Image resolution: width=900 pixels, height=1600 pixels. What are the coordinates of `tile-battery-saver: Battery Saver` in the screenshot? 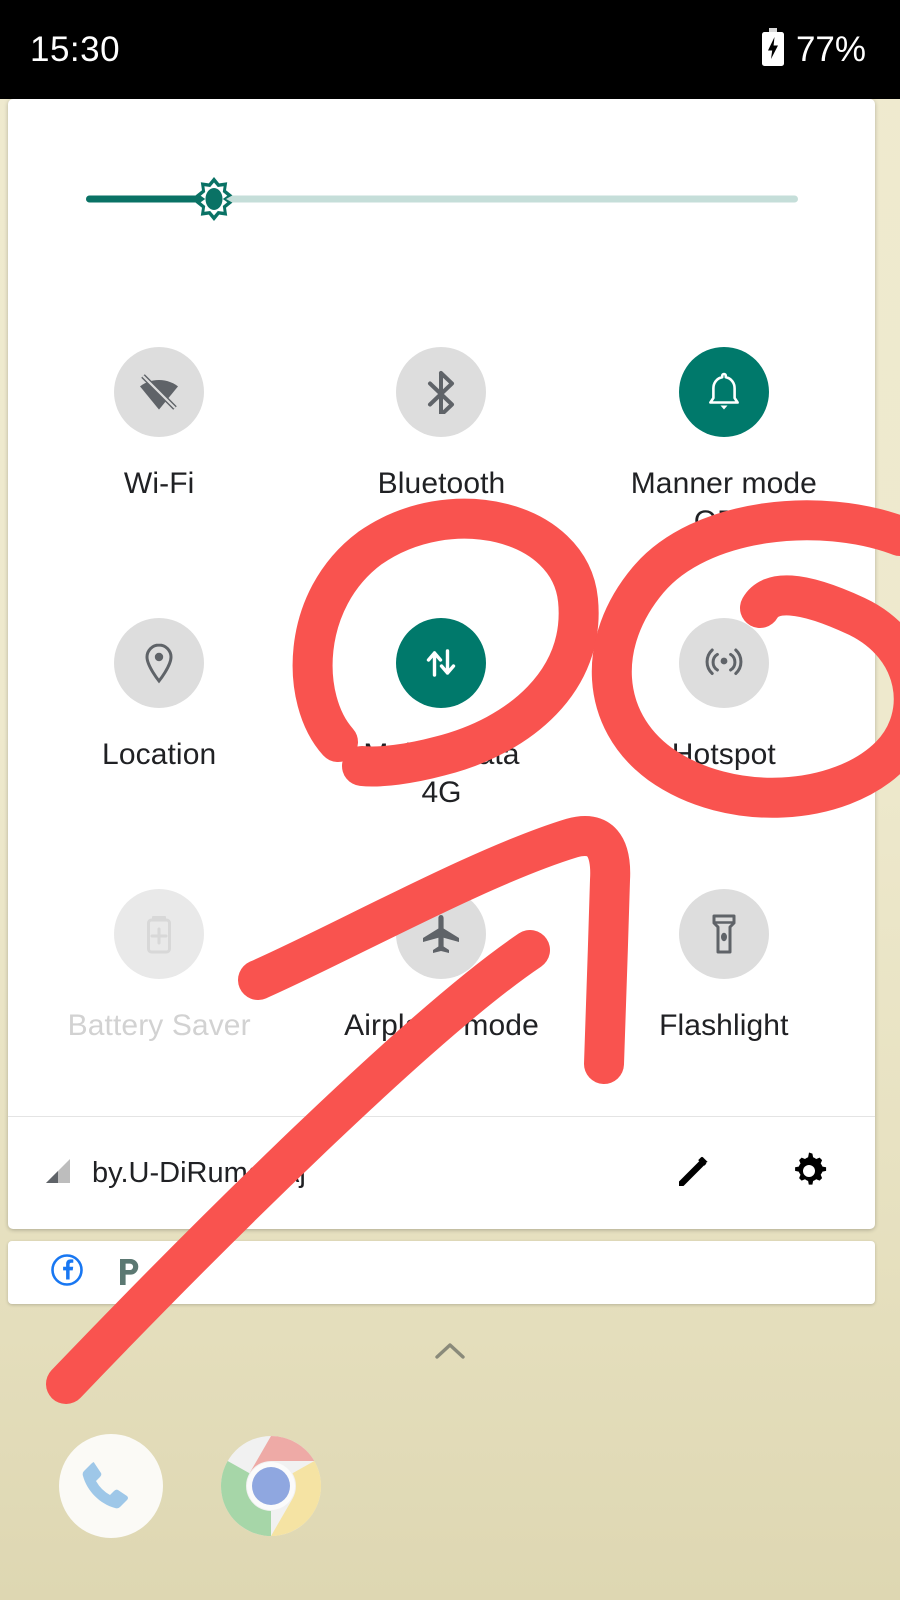 It's located at (159, 976).